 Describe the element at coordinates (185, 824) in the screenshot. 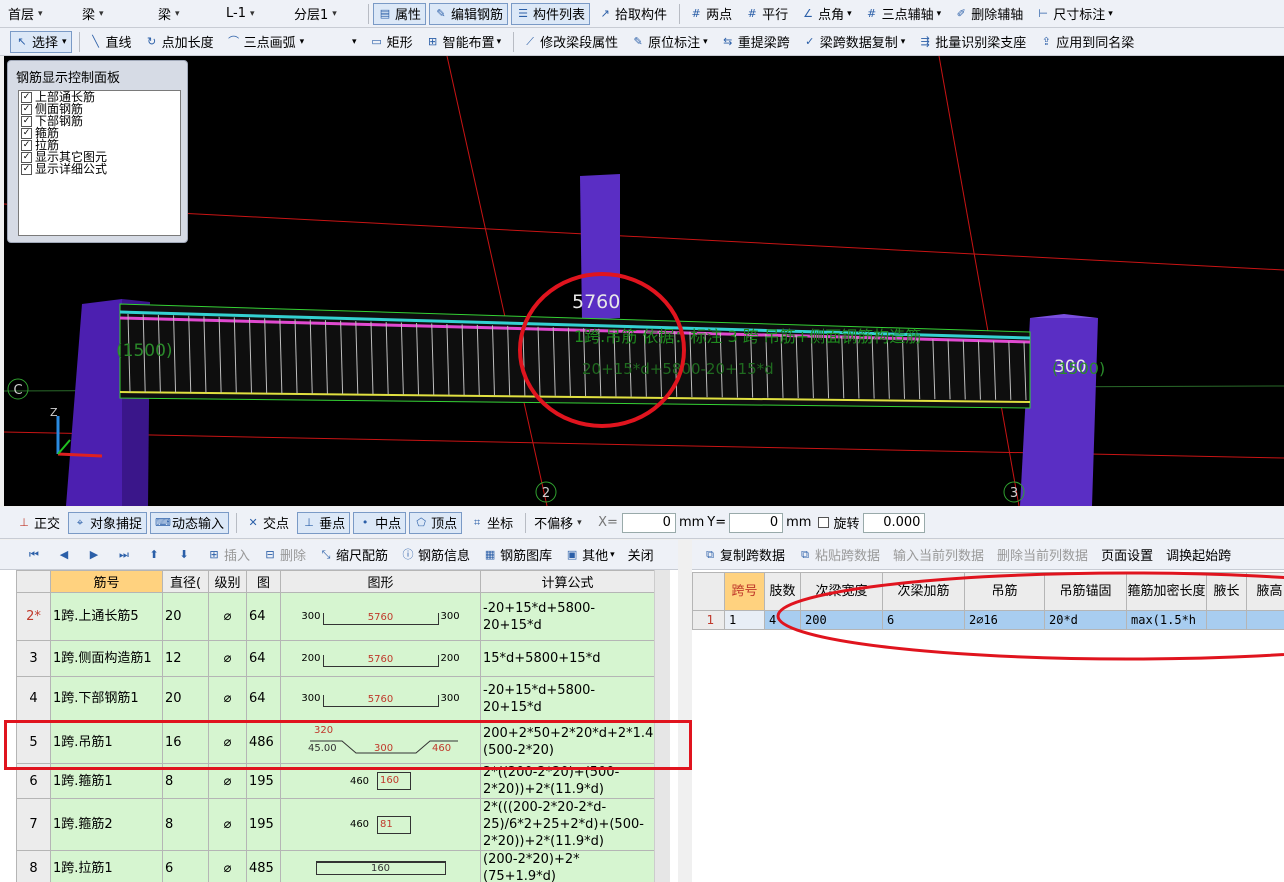

I see `diameter-cell: 8` at that location.